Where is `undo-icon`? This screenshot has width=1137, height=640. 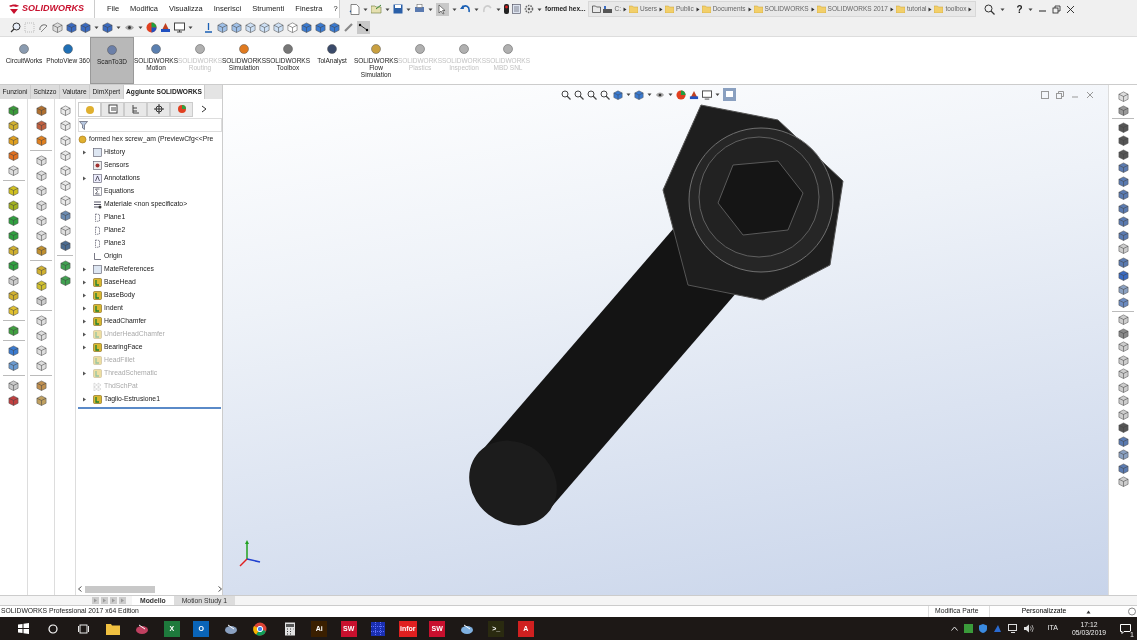
undo-icon is located at coordinates (465, 9).